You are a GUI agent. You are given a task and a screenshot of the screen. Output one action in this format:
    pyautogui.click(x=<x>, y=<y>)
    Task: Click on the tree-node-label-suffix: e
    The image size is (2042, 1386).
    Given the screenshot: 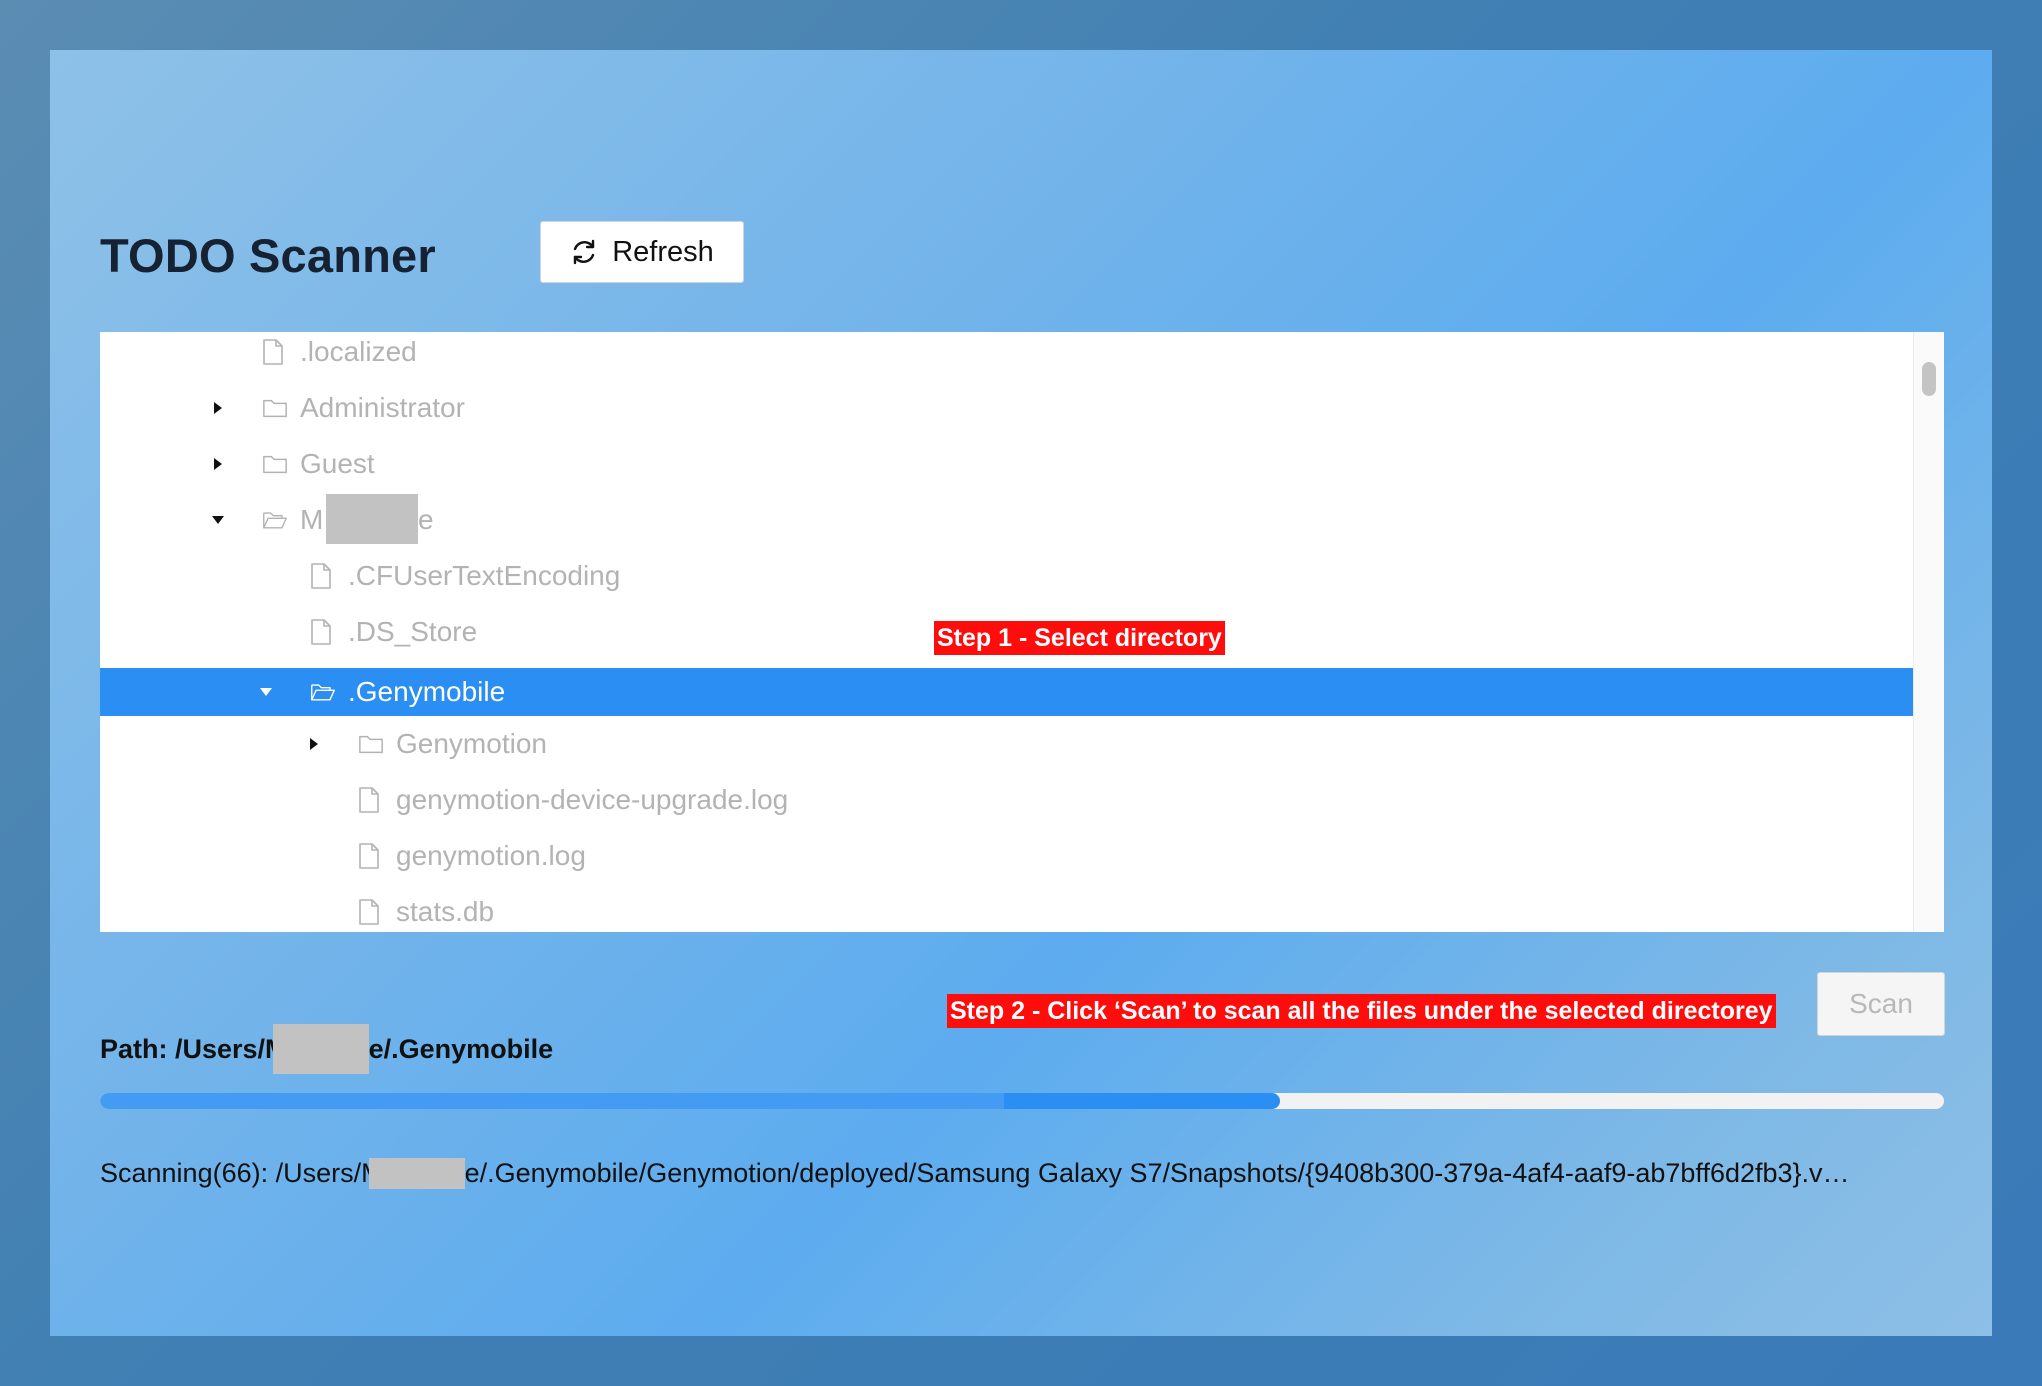 What is the action you would take?
    pyautogui.click(x=426, y=519)
    